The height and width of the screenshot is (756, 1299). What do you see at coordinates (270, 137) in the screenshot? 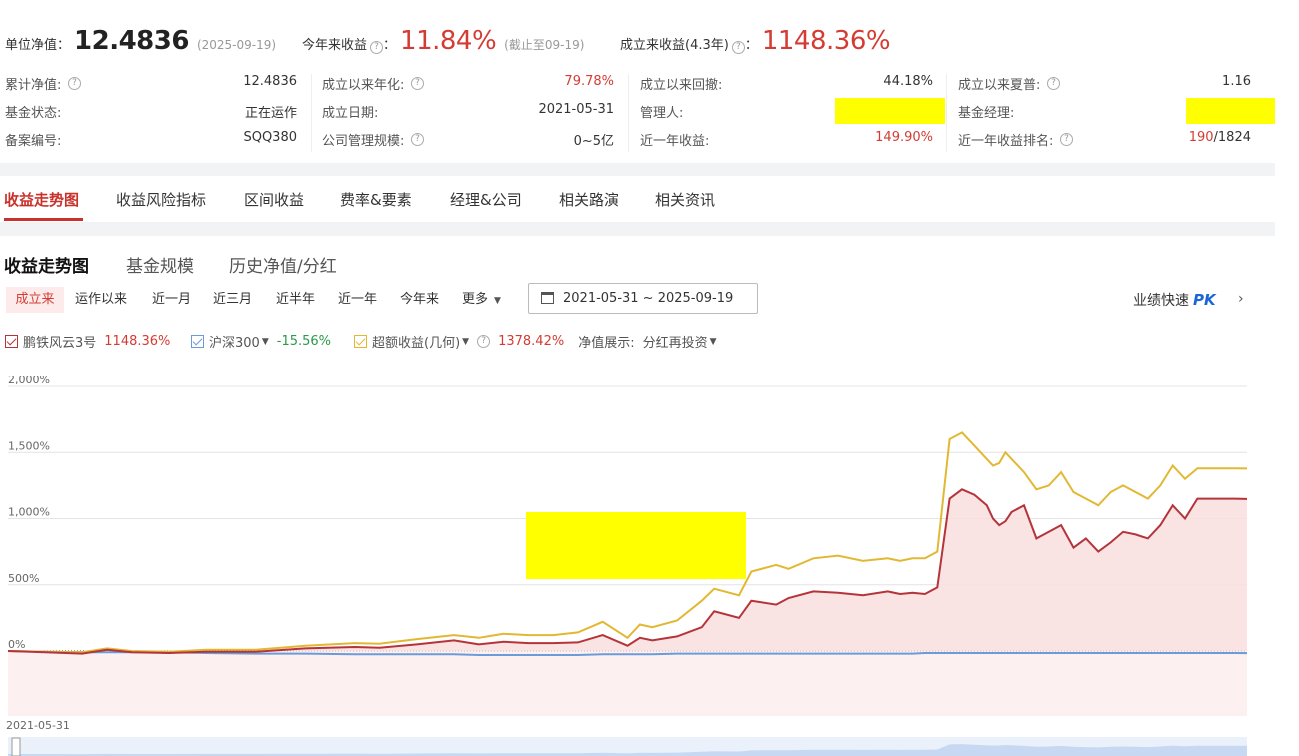
I see `info-value: SQQ380` at bounding box center [270, 137].